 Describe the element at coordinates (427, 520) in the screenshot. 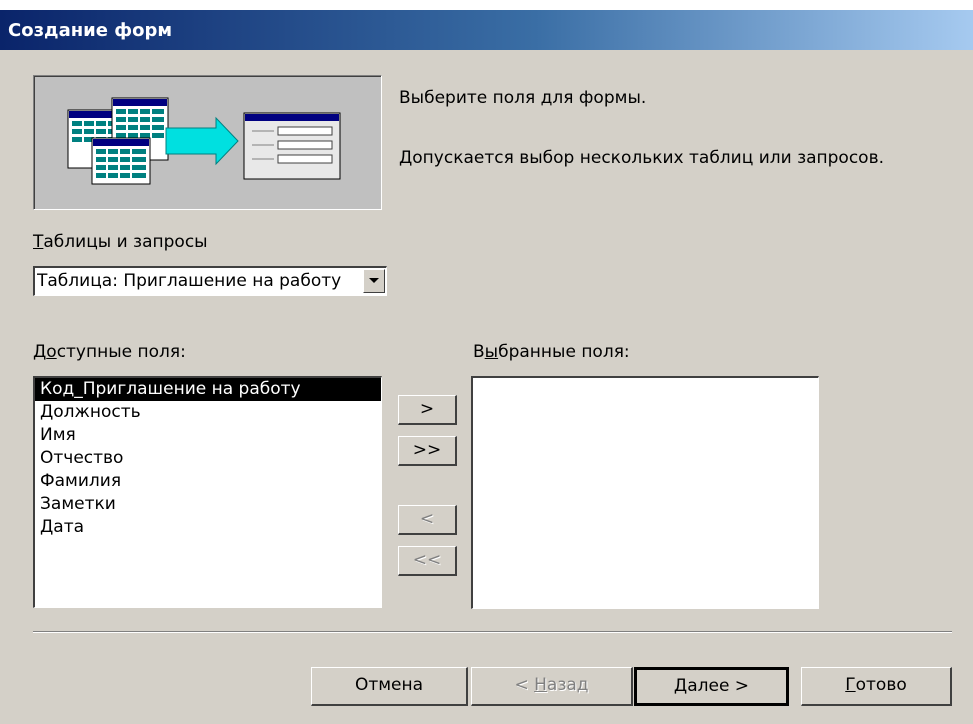

I see `remove-field-button: <` at that location.